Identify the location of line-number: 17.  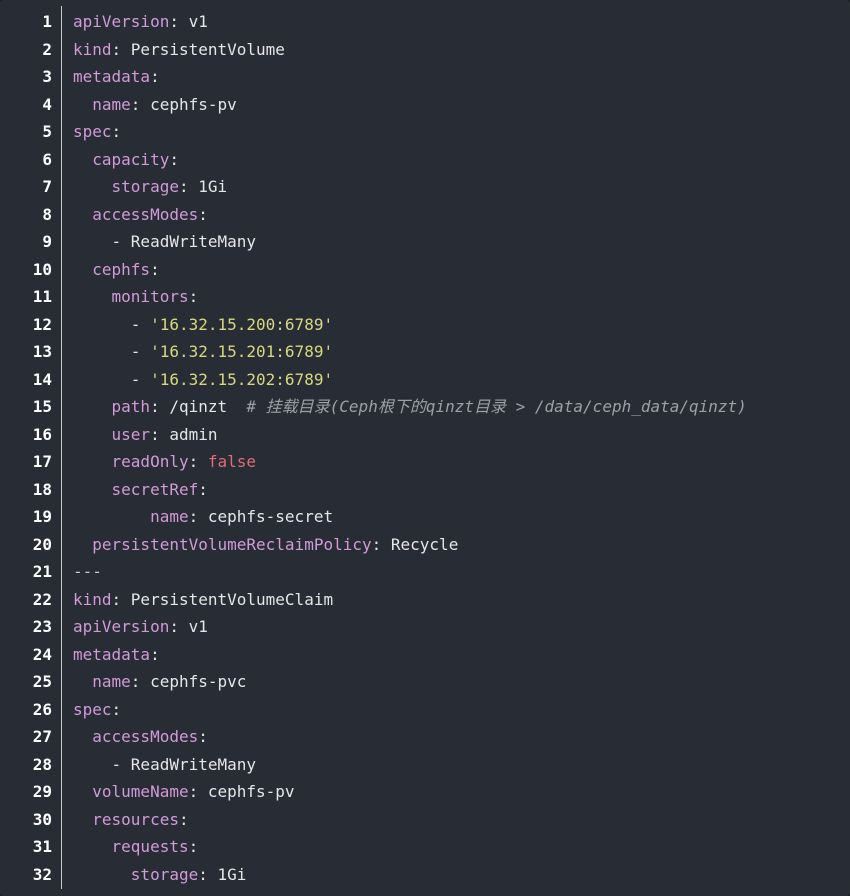
(42, 461).